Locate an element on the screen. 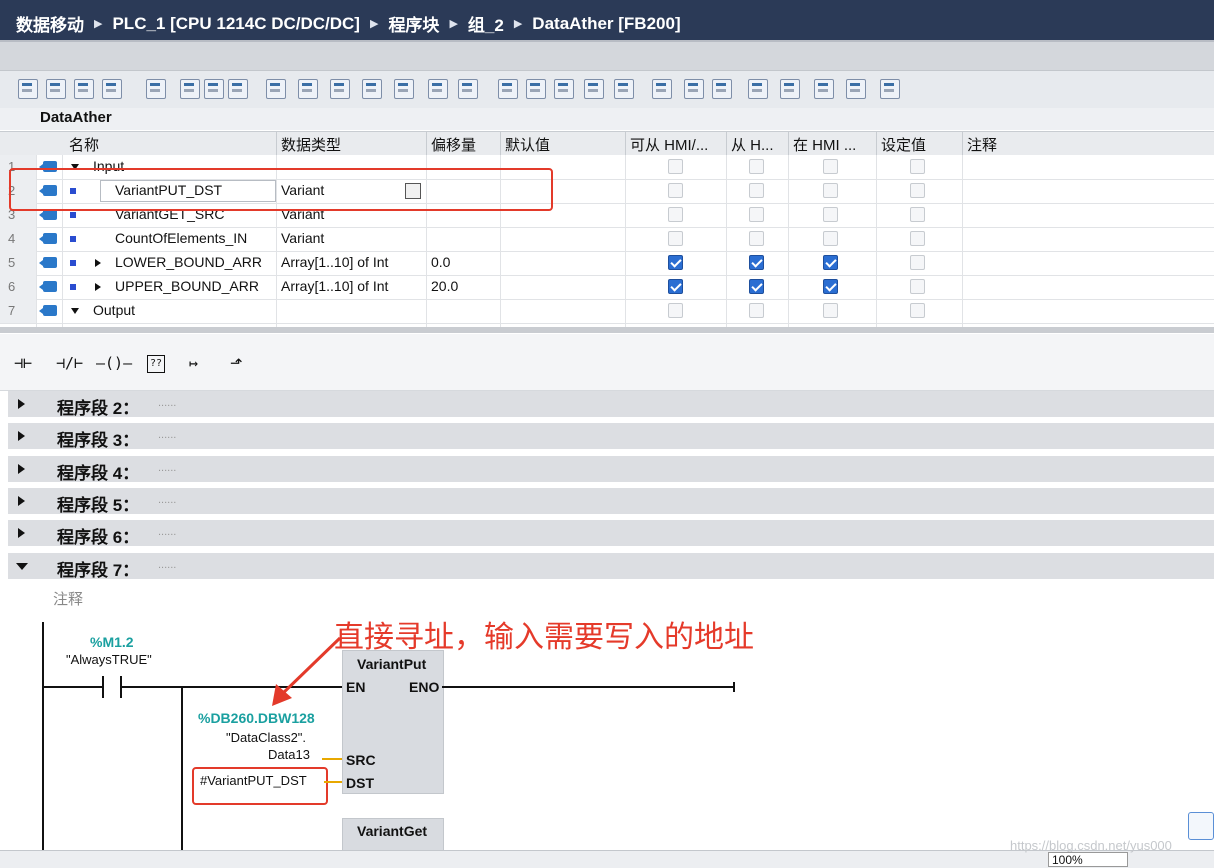 Image resolution: width=1214 pixels, height=868 pixels. src-symbol-2: Data13 is located at coordinates (289, 754).